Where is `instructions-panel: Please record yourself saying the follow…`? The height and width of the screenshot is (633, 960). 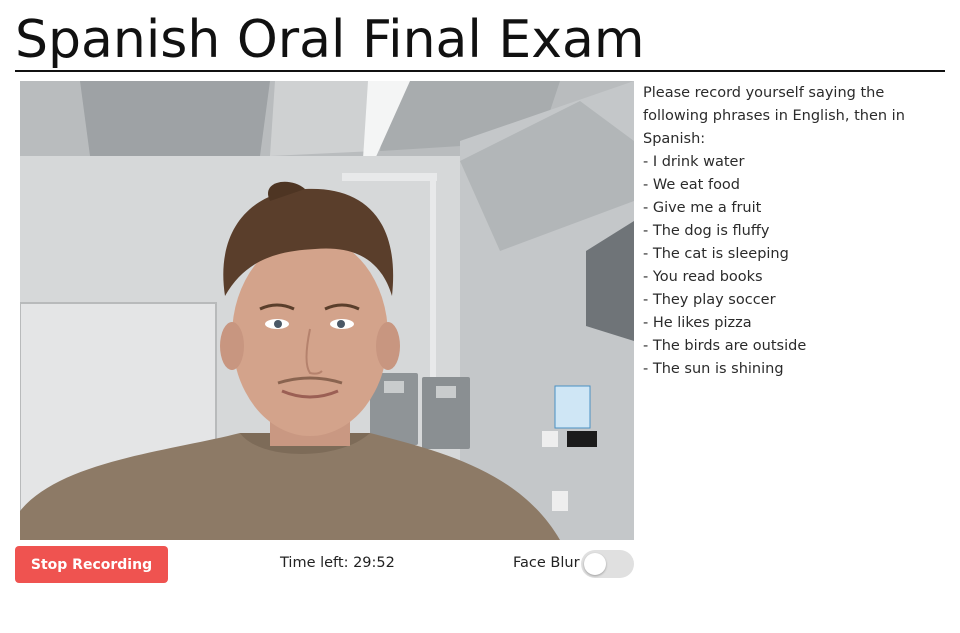
instructions-panel: Please record yourself saying the follow… is located at coordinates (793, 231).